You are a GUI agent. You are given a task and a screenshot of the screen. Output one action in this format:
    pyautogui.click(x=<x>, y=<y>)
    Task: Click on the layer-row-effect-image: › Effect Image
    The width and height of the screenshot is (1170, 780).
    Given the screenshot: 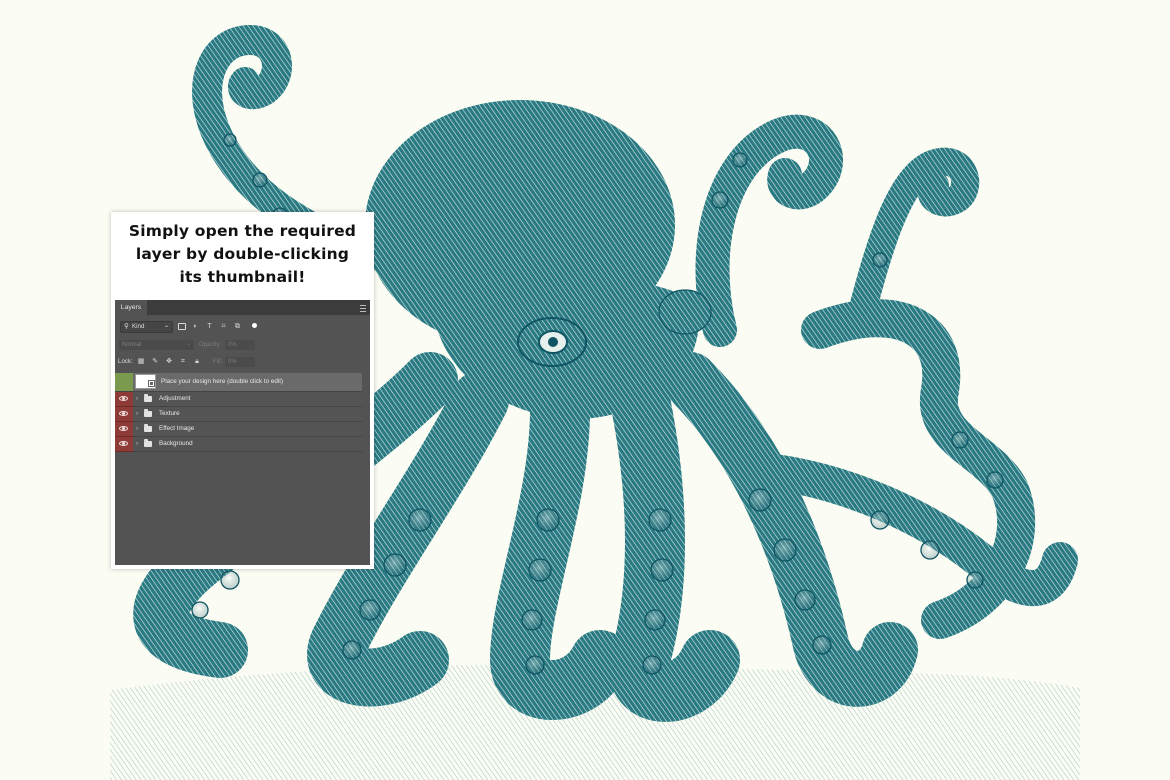 What is the action you would take?
    pyautogui.click(x=238, y=429)
    